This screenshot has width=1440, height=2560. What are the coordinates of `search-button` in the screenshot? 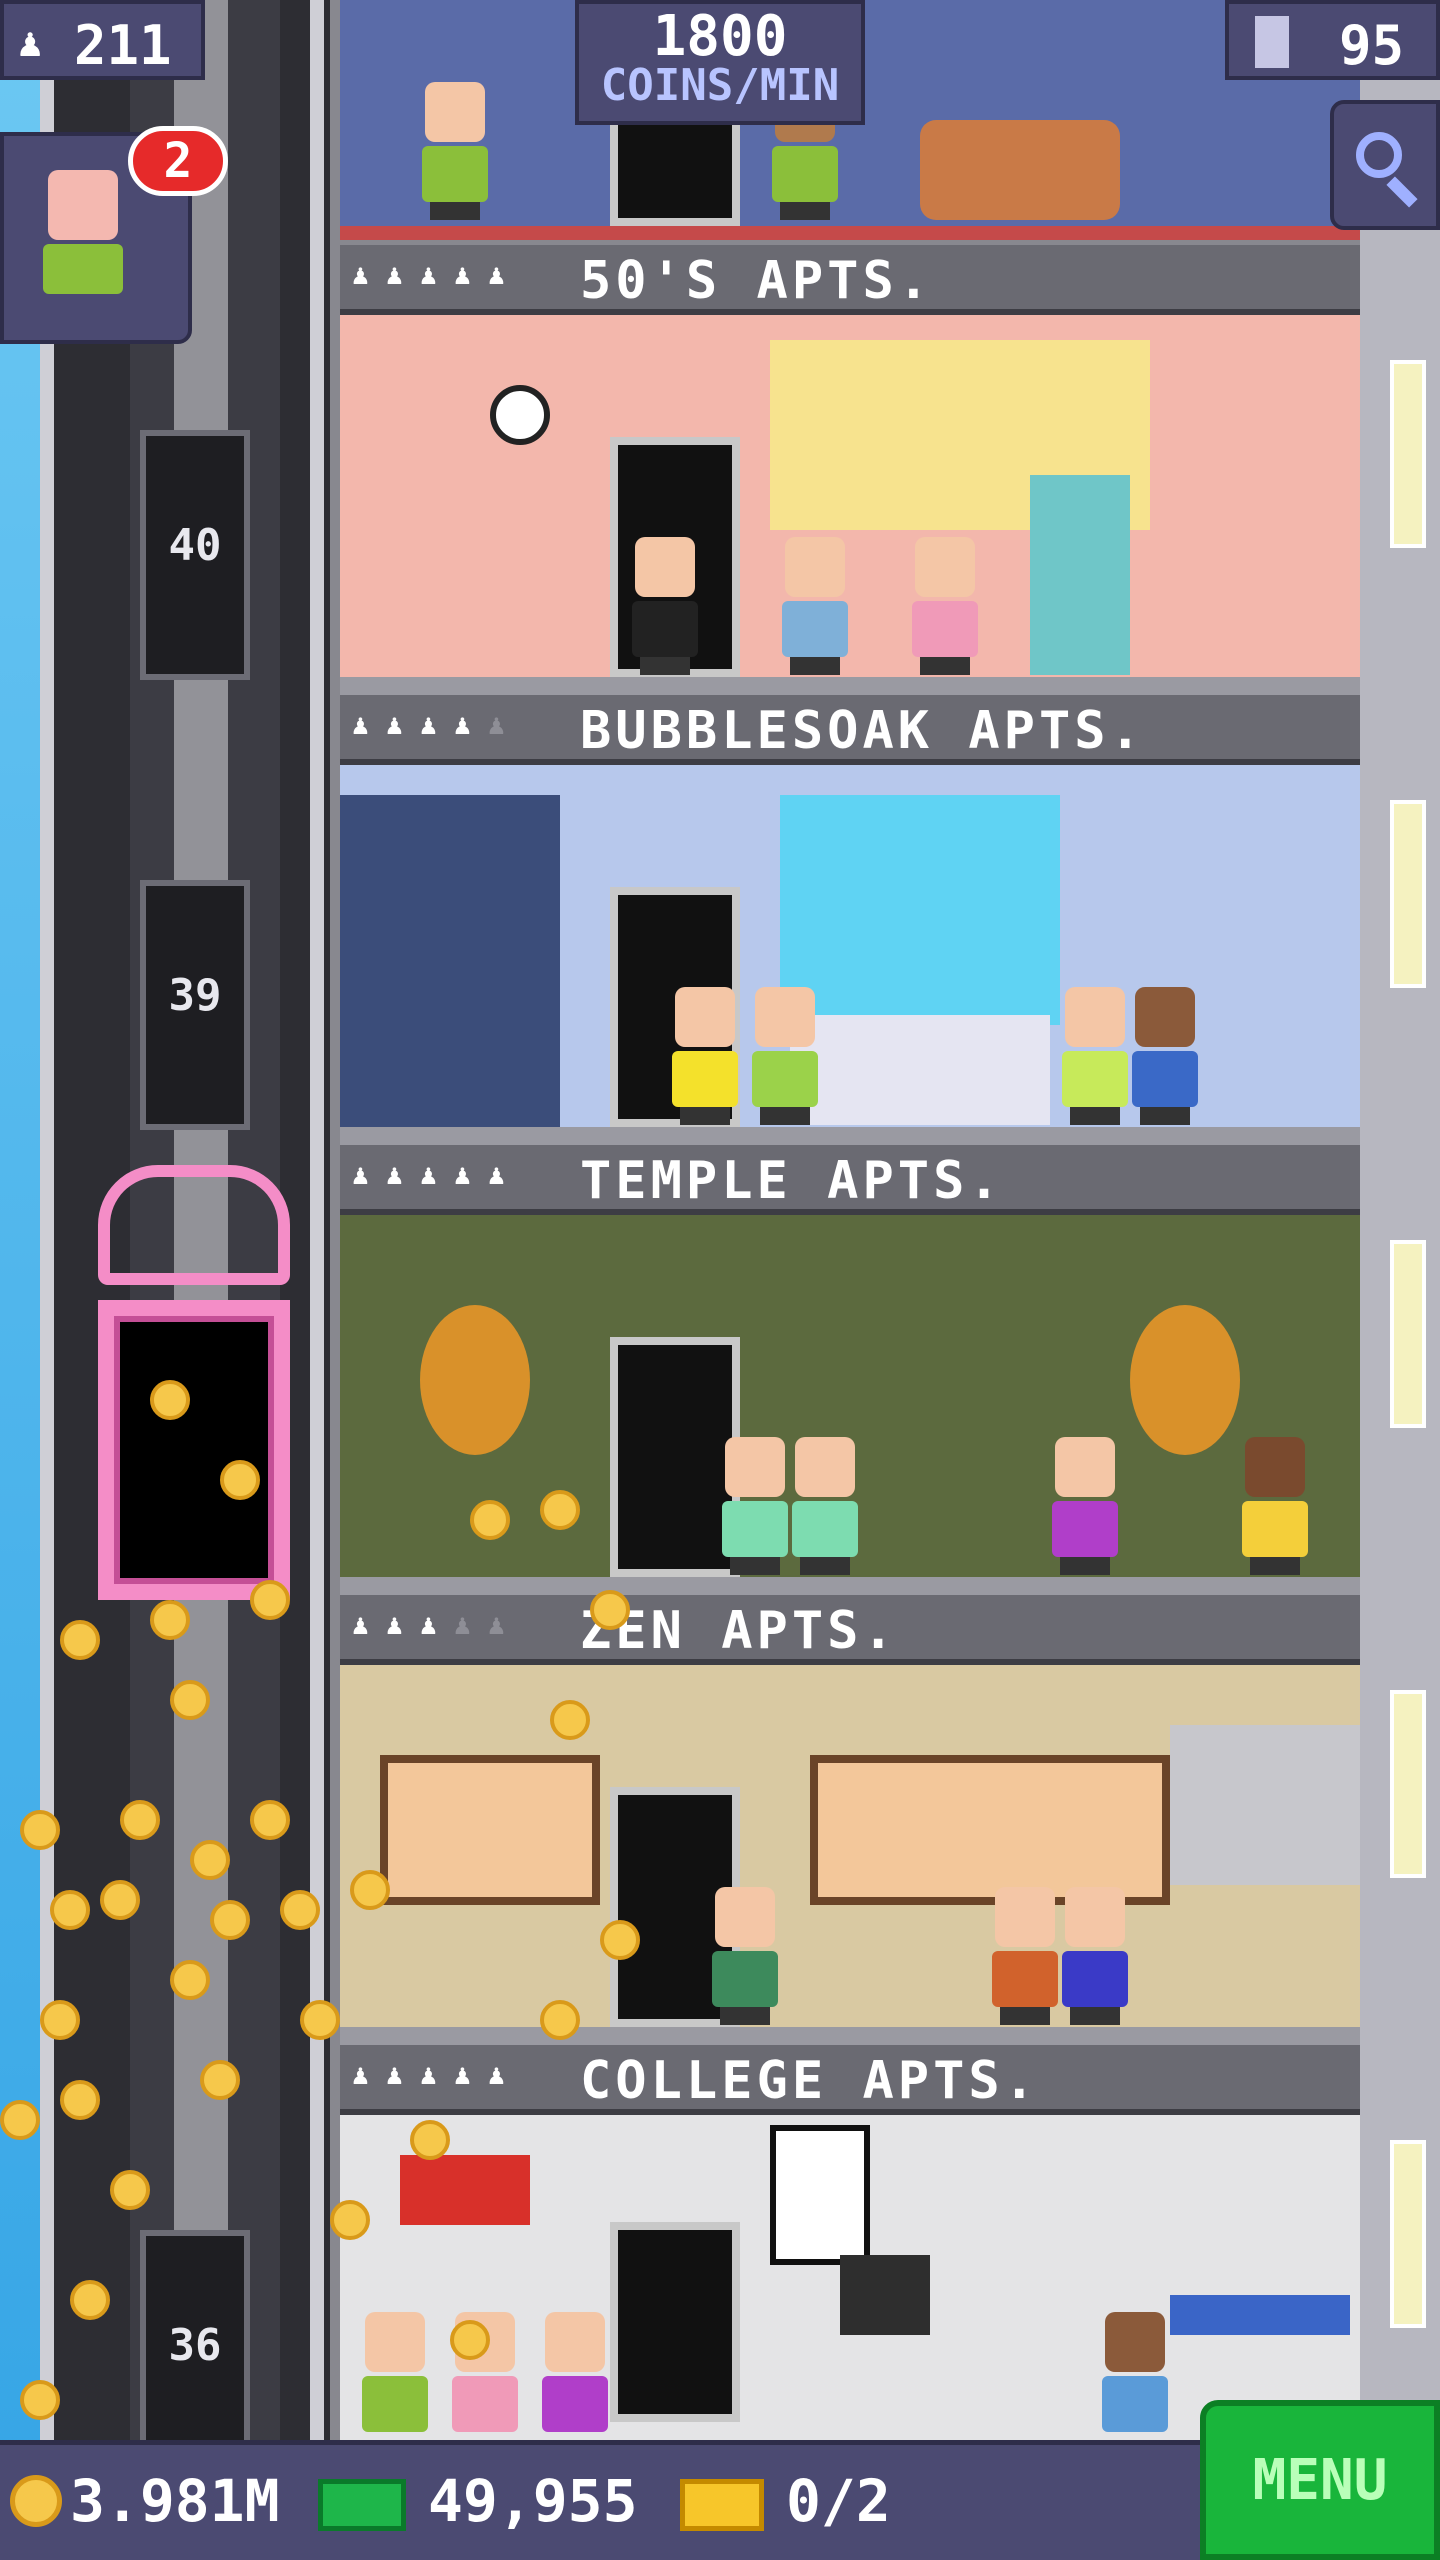 It's located at (1385, 165).